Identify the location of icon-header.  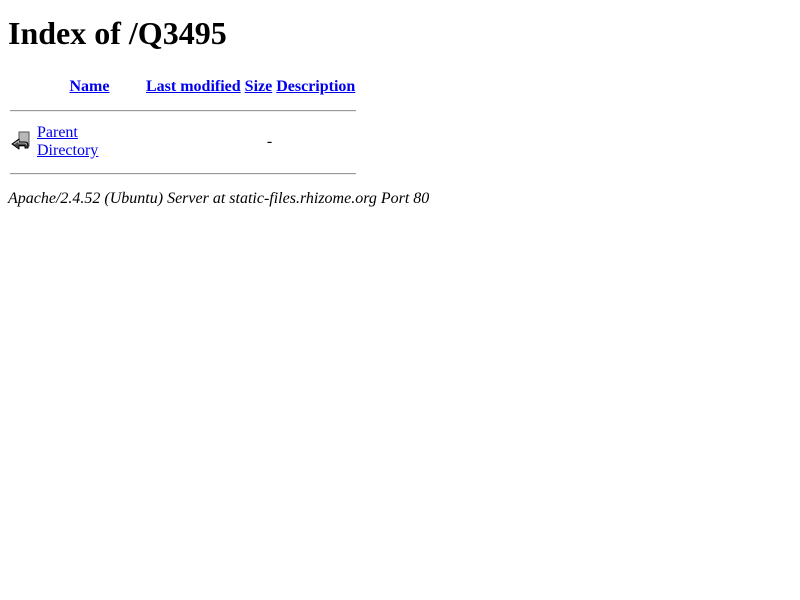
(22, 86).